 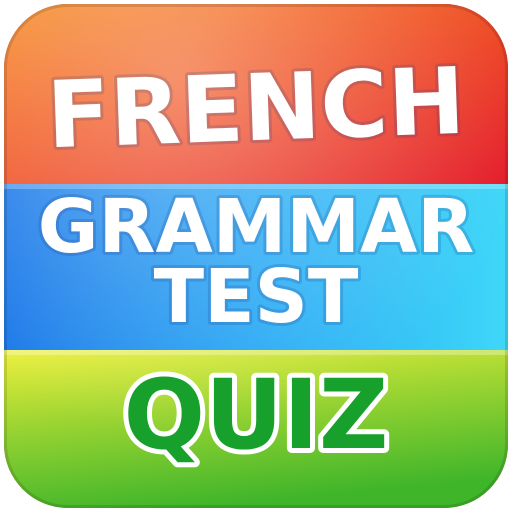 I want to click on title-quiz: QUIZ, so click(x=256, y=415).